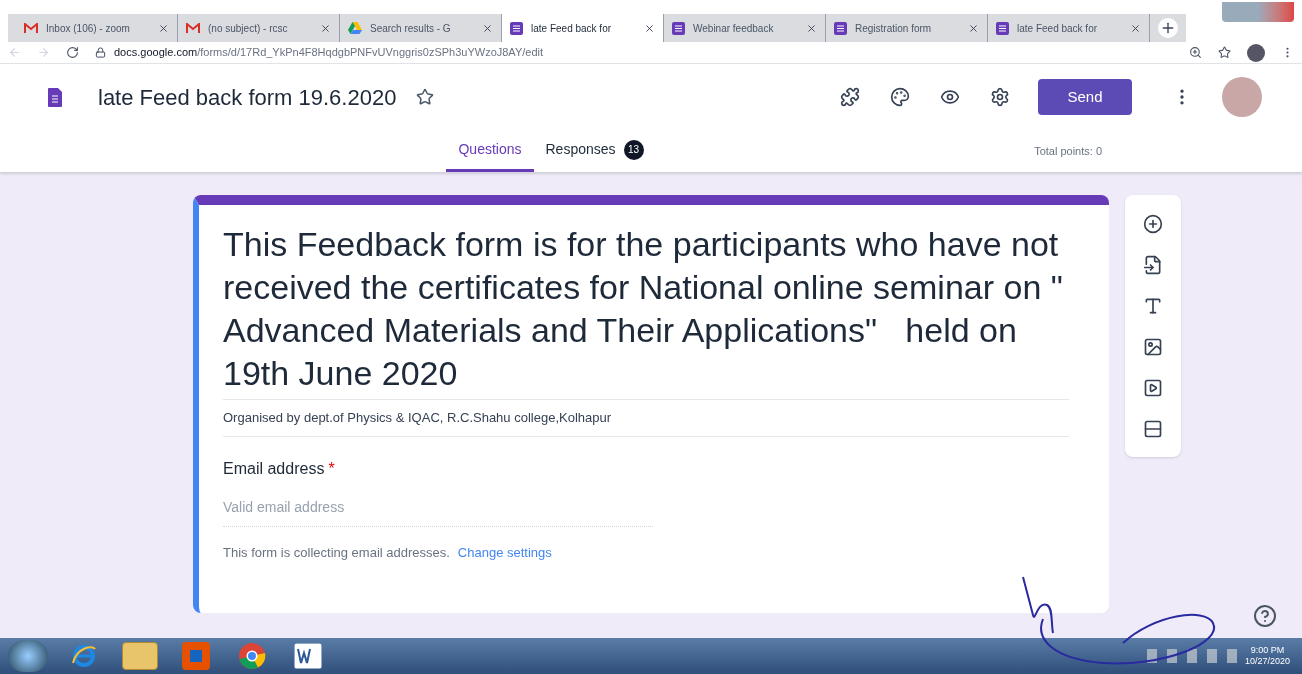 The image size is (1302, 674). What do you see at coordinates (1267, 650) in the screenshot?
I see `clock-time: 9:00 PM` at bounding box center [1267, 650].